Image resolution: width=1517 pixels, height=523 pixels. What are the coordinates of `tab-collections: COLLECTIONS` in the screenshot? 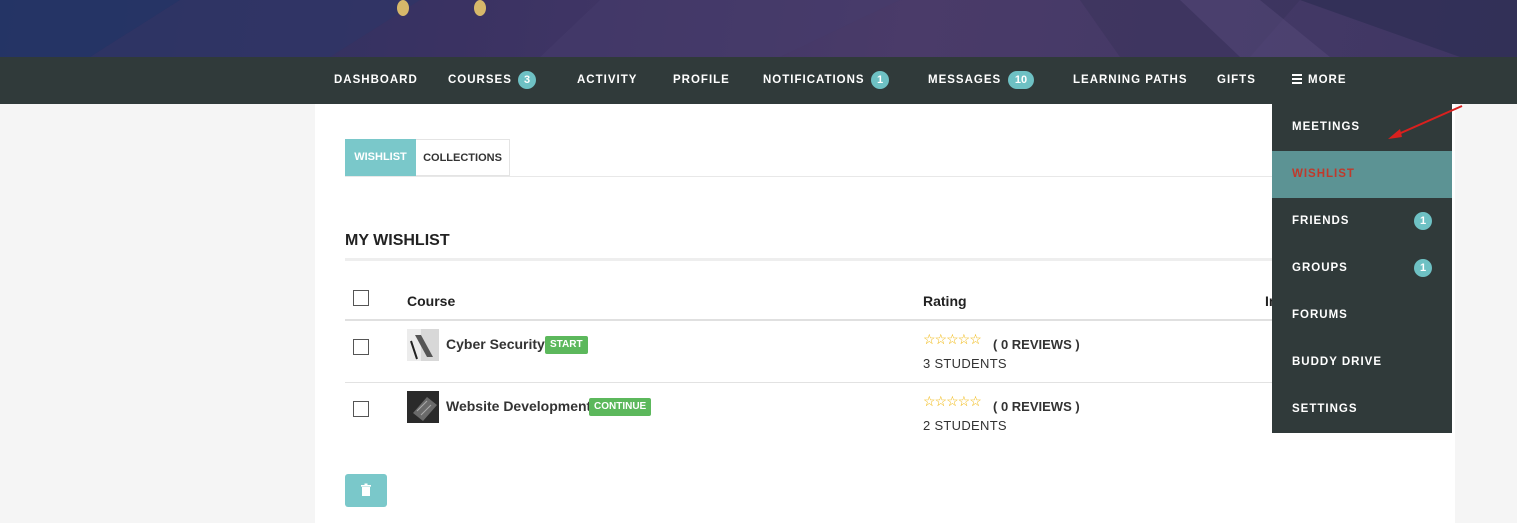 It's located at (463, 157).